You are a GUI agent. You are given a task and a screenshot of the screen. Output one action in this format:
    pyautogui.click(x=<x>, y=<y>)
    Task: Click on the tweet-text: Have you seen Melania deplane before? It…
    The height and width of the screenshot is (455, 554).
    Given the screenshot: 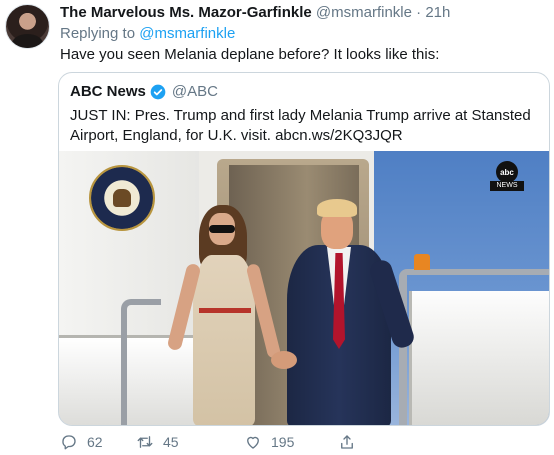 What is the action you would take?
    pyautogui.click(x=250, y=54)
    